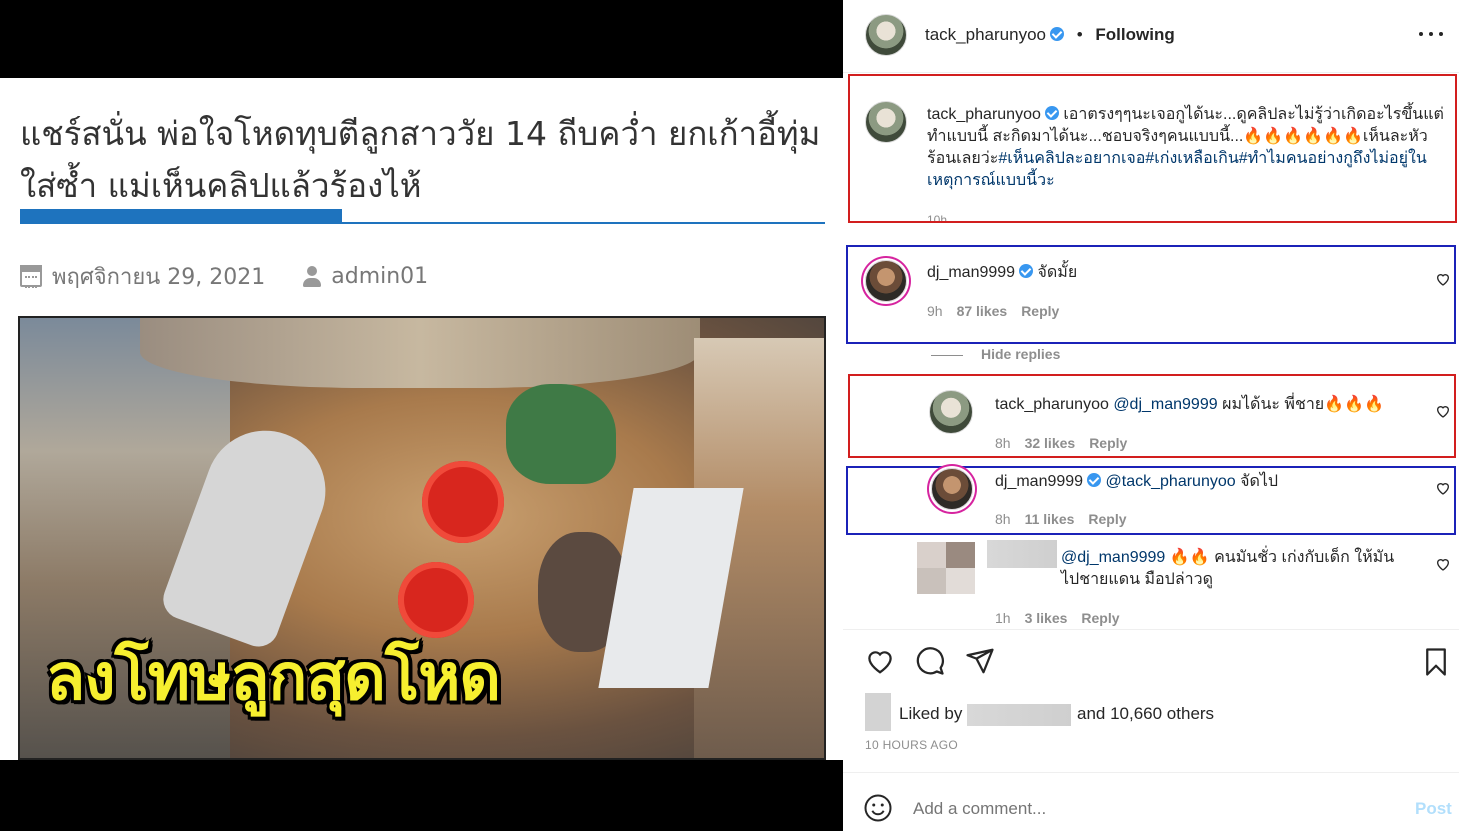 The image size is (1459, 831). I want to click on reply-3-meta: 1h 3 likes Reply, so click(1064, 618).